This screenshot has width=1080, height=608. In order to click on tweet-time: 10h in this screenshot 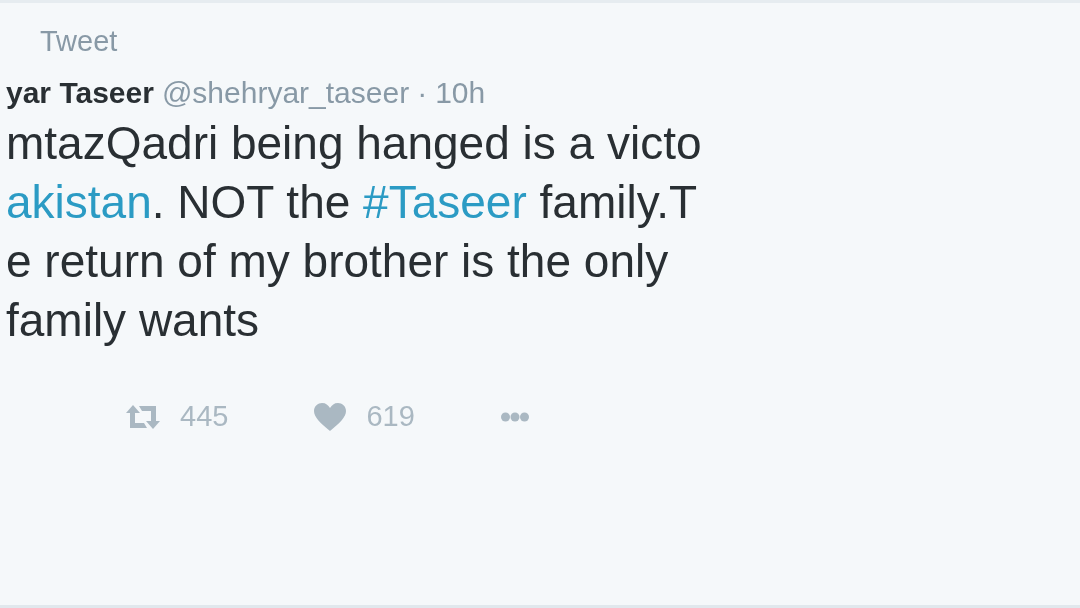, I will do `click(460, 93)`.